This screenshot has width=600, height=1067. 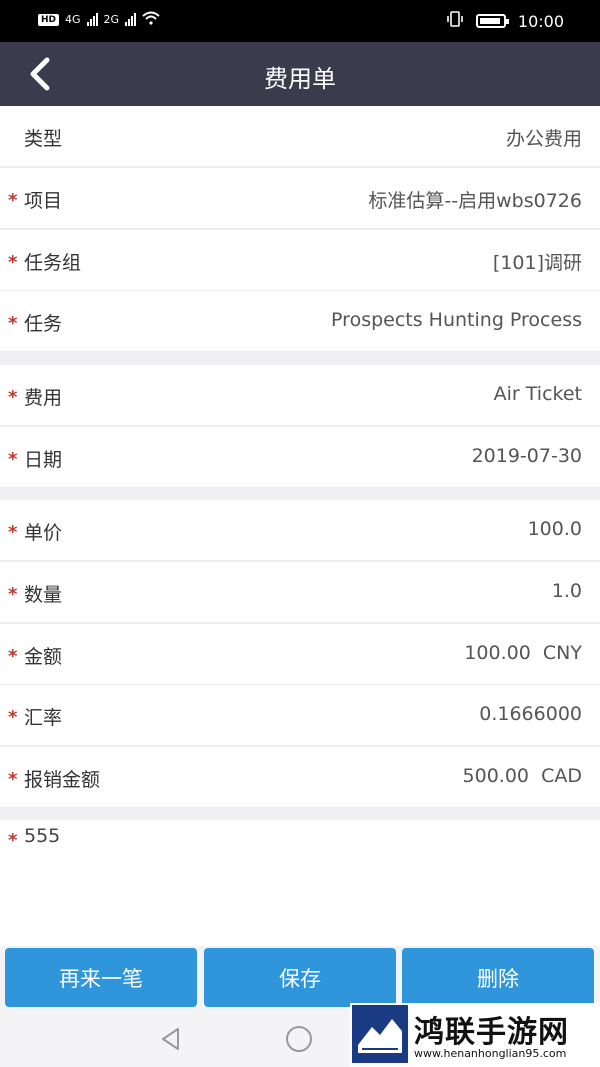 What do you see at coordinates (380, 1034) in the screenshot?
I see `watermark-logo` at bounding box center [380, 1034].